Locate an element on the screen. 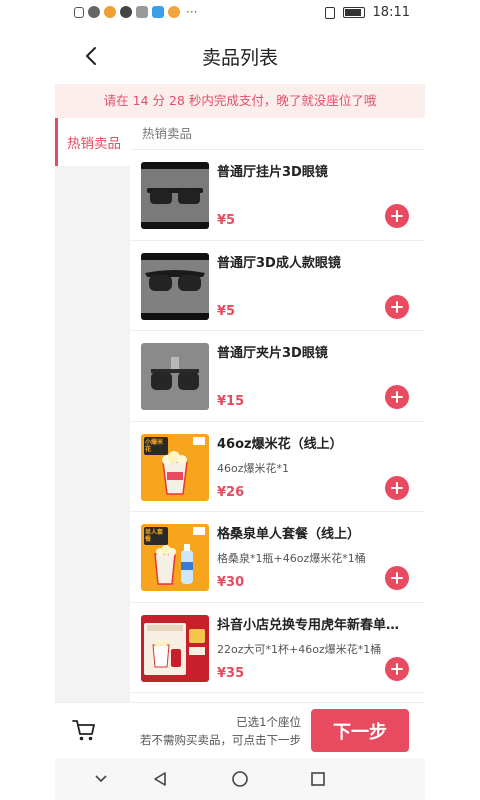 The image size is (480, 800). flip-glasses-icon is located at coordinates (175, 376).